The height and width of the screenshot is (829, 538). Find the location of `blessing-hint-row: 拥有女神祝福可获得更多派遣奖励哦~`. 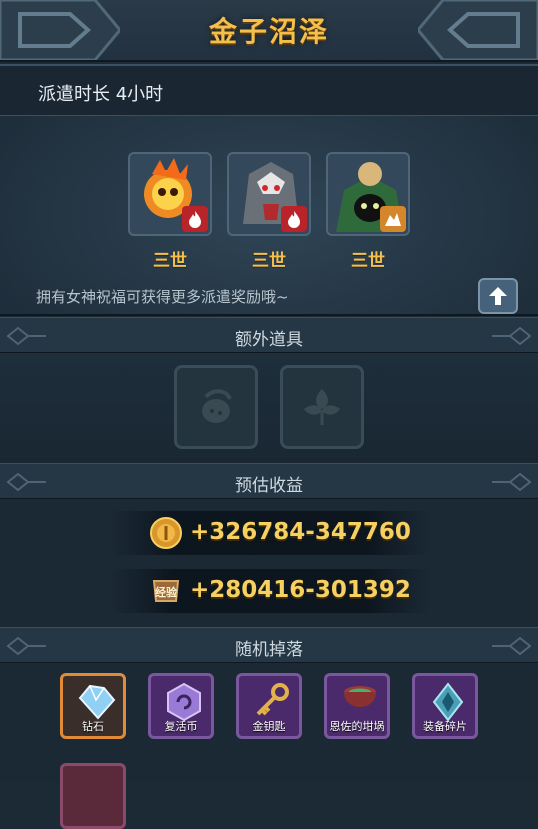

blessing-hint-row: 拥有女神祝福可获得更多派遣奖励哦~ is located at coordinates (269, 297).